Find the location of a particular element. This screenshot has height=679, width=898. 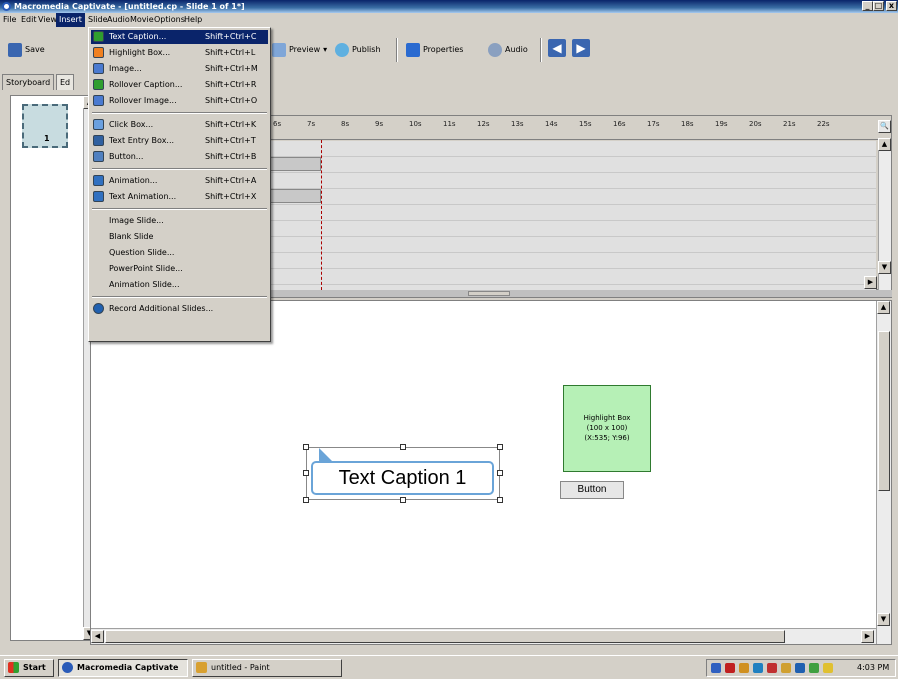

ruler-tick-label: 17s is located at coordinates (653, 124).